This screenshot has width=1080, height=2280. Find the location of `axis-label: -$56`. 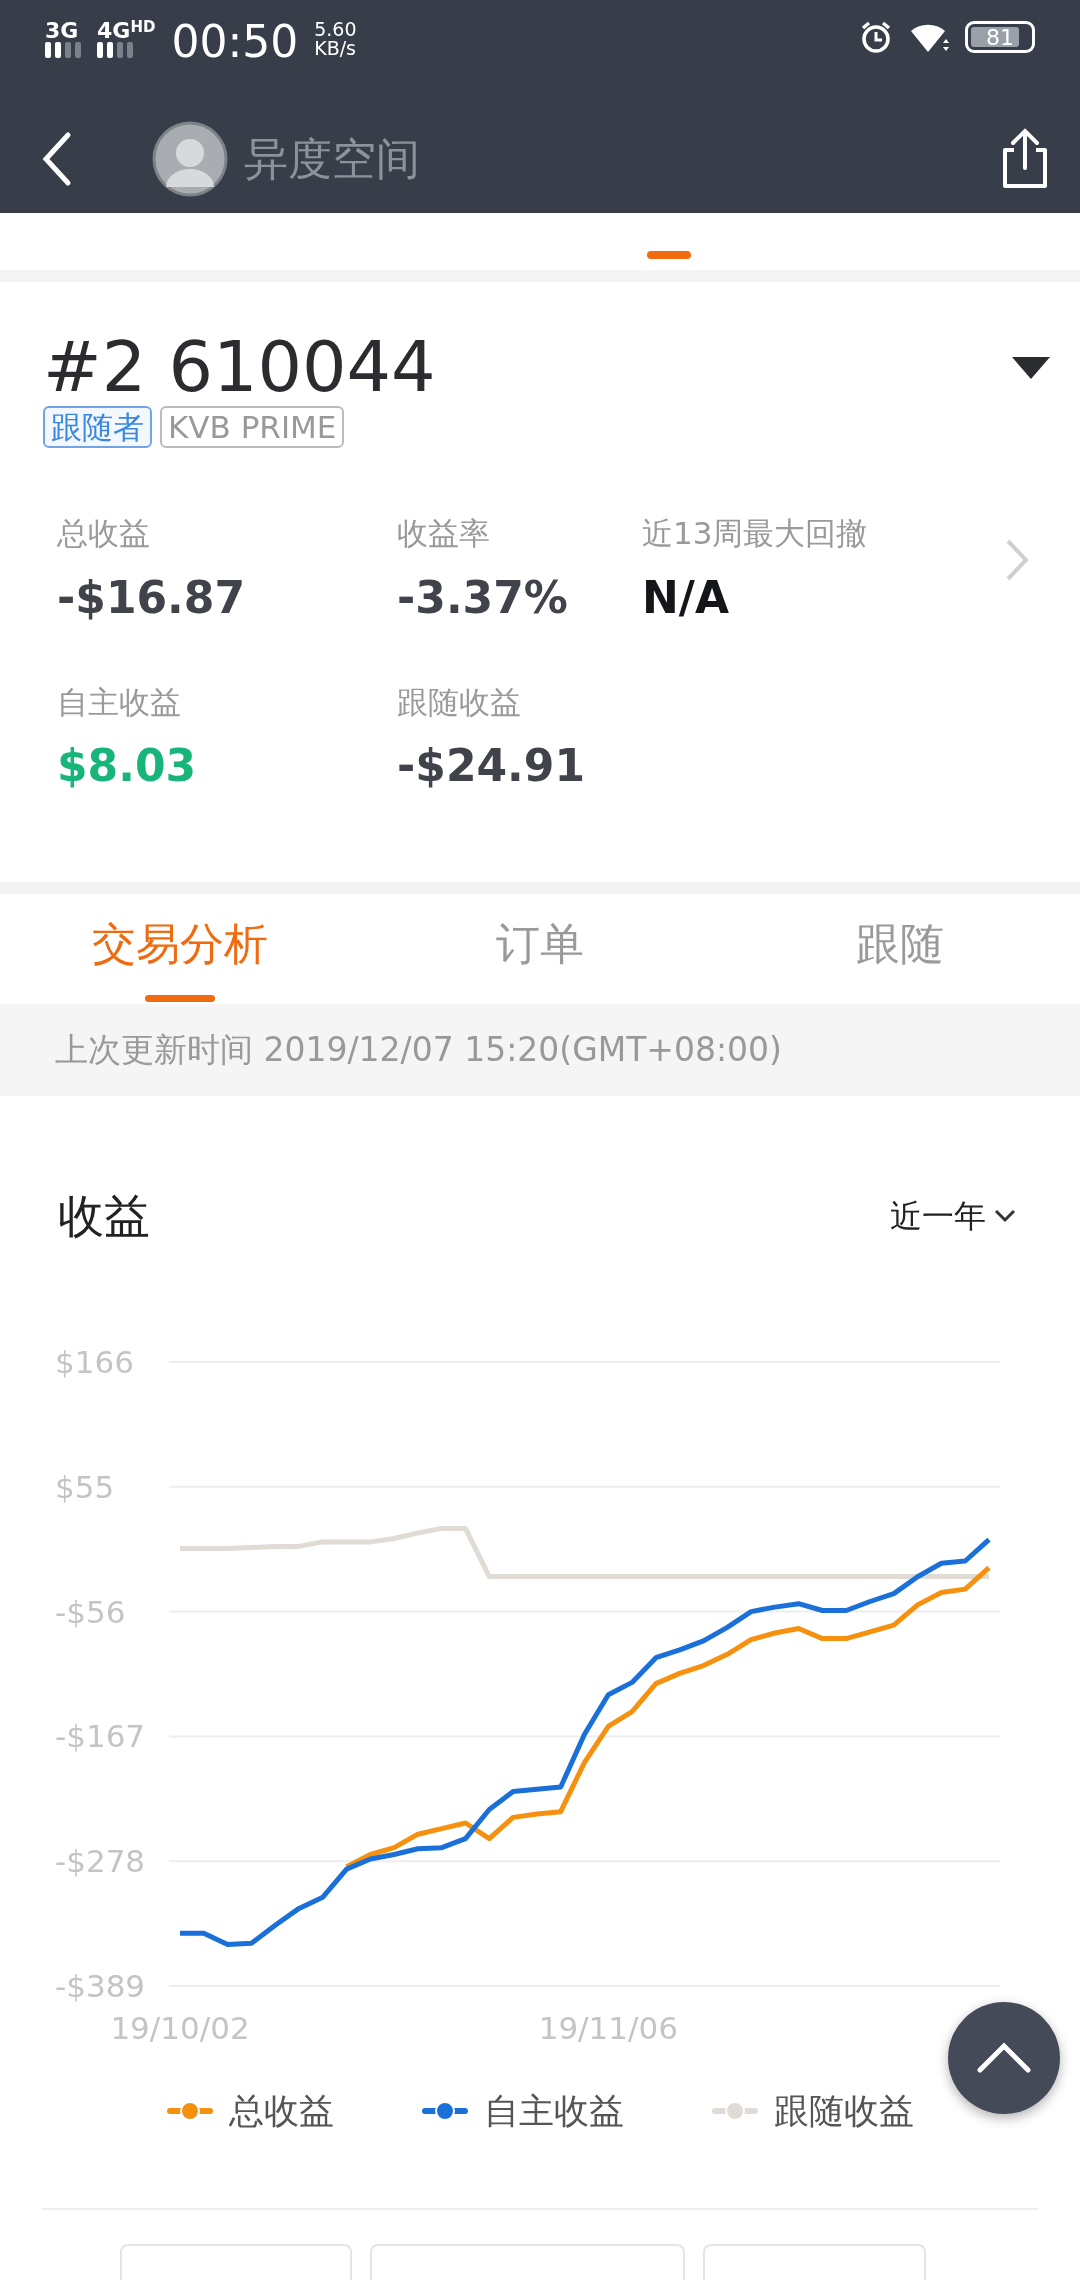

axis-label: -$56 is located at coordinates (90, 1611).